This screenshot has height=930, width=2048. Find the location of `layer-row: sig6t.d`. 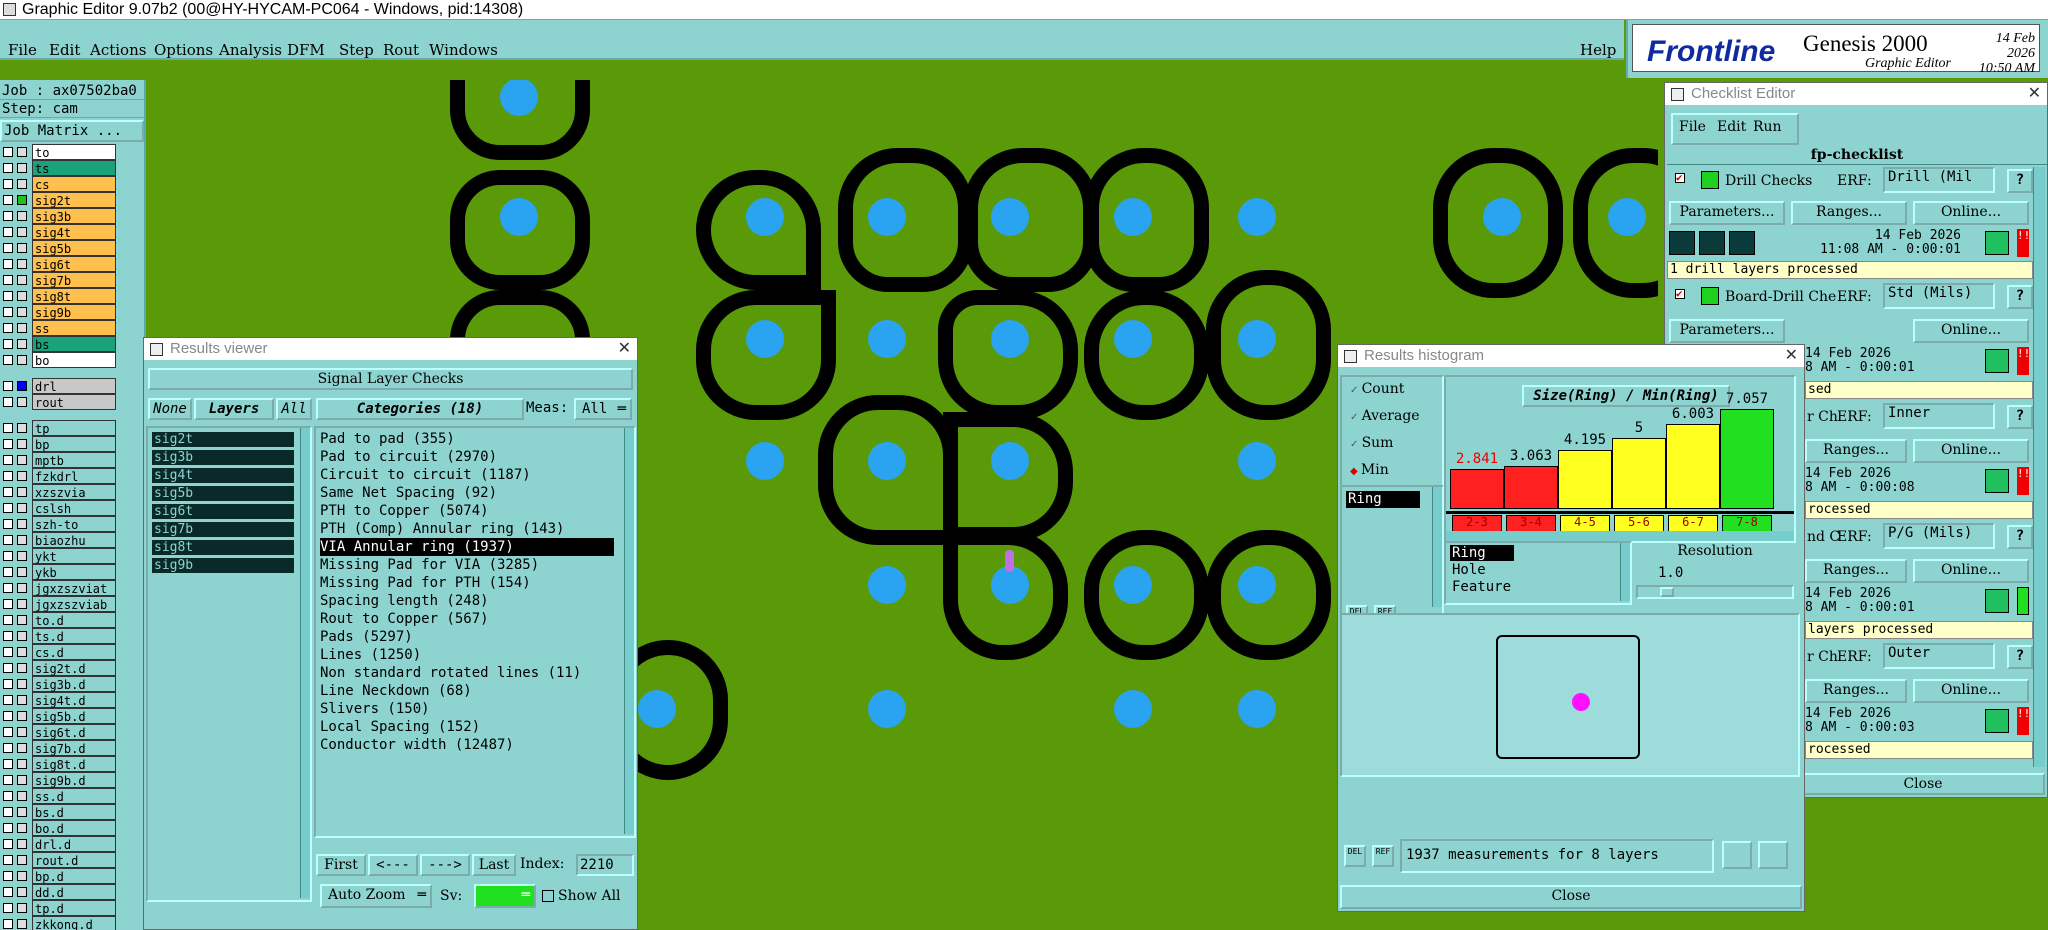

layer-row: sig6t.d is located at coordinates (58, 732).